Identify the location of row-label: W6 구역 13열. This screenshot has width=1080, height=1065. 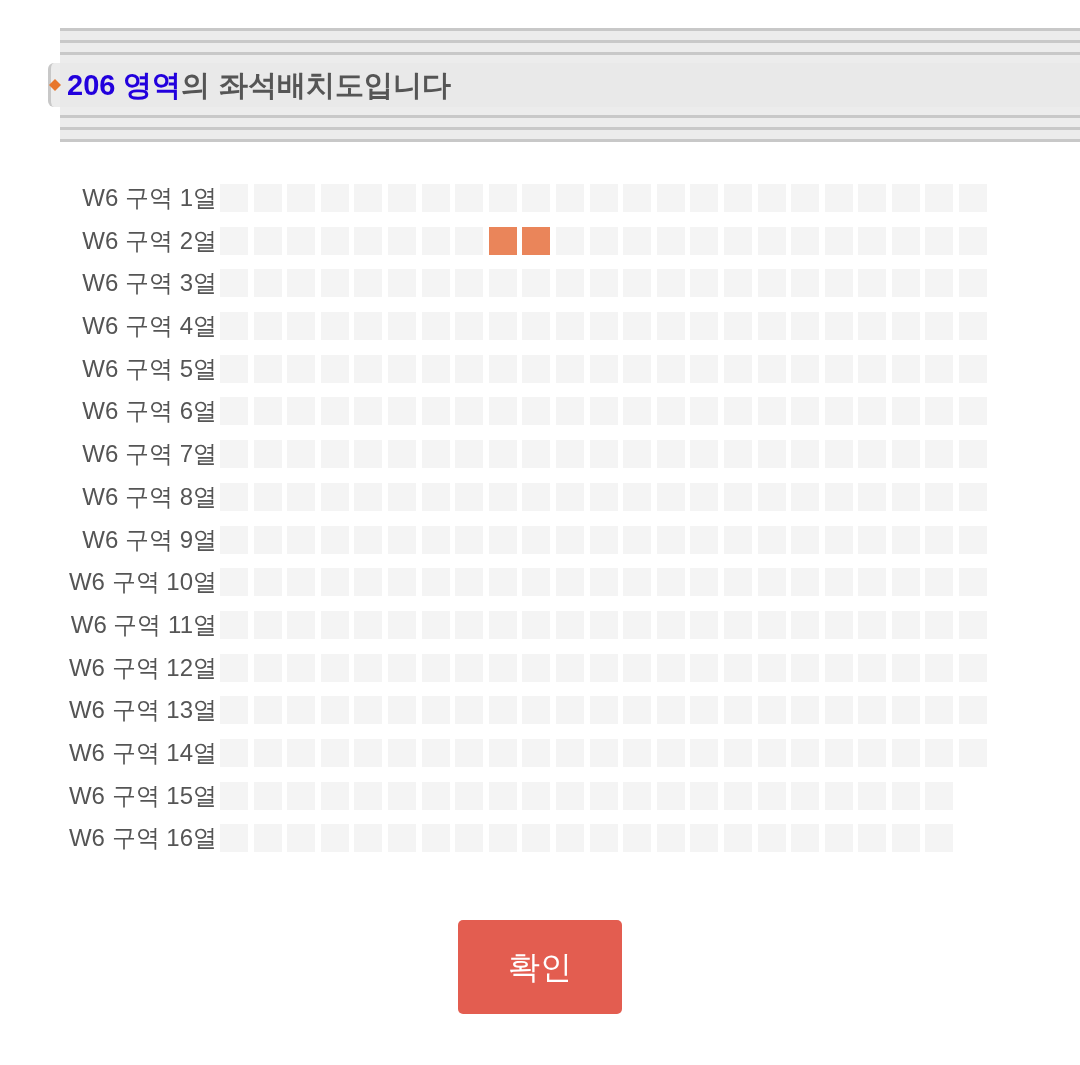
(142, 710).